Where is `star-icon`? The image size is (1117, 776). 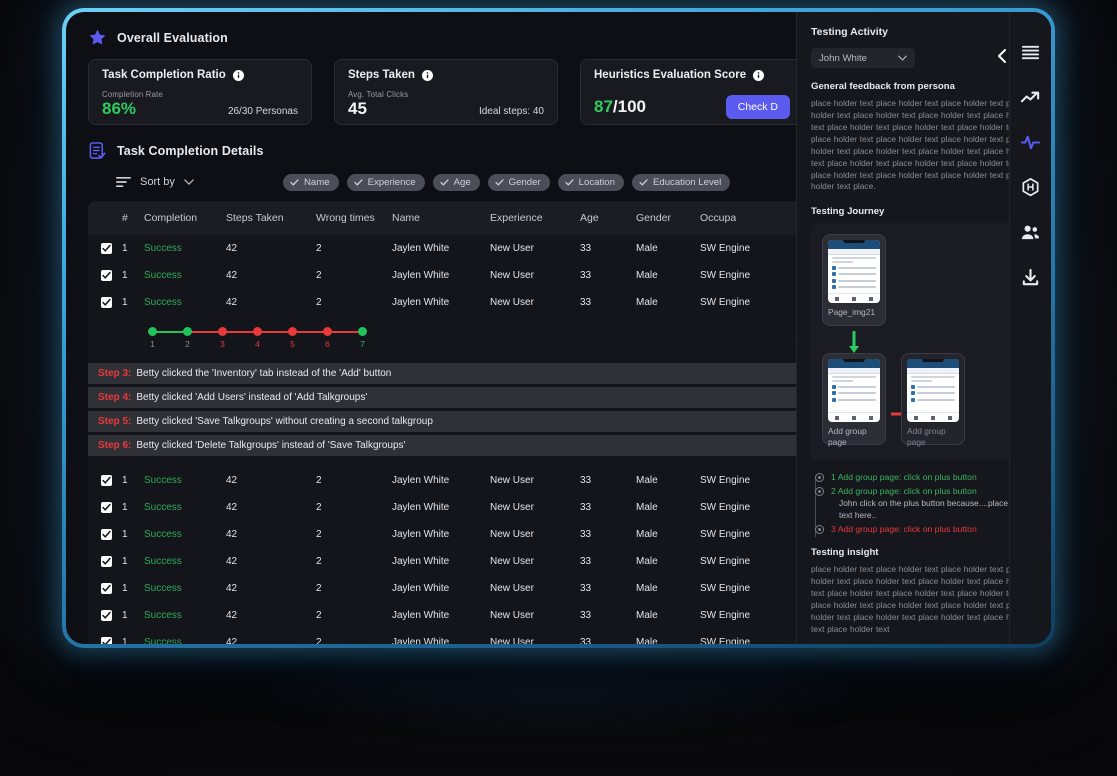 star-icon is located at coordinates (97, 37).